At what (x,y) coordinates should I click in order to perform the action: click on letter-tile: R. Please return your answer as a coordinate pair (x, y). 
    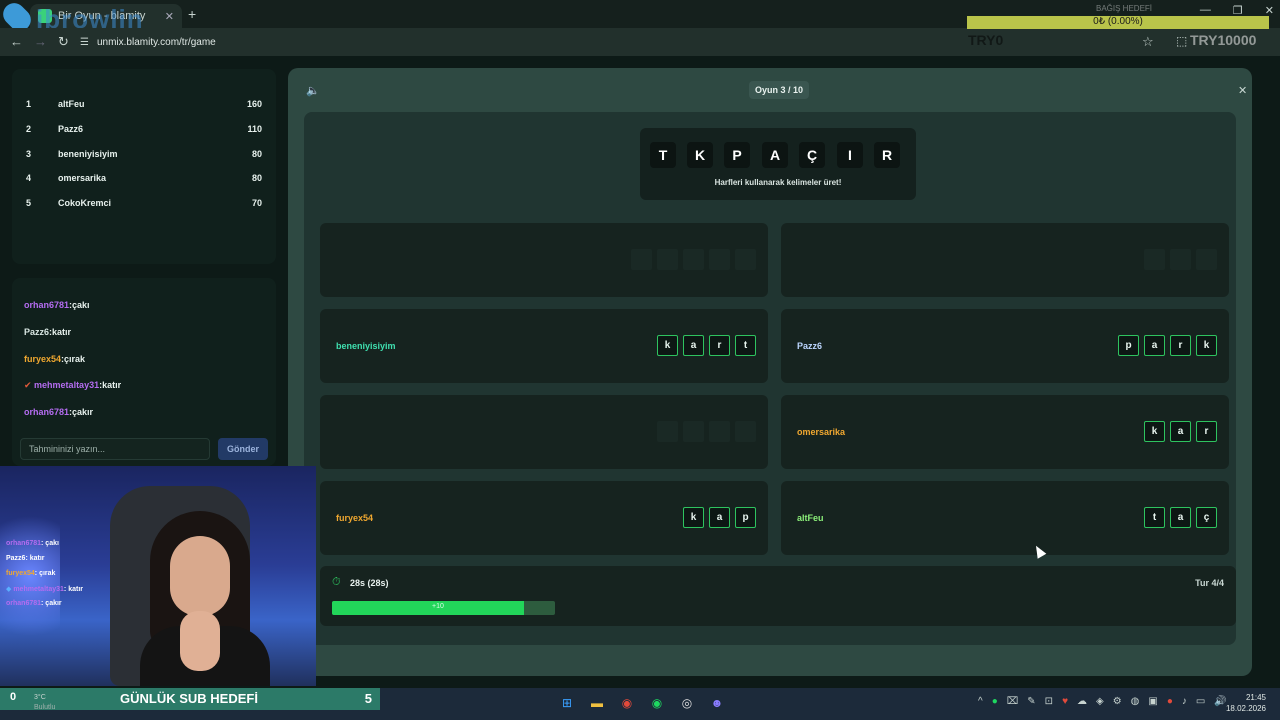
    Looking at the image, I should click on (887, 155).